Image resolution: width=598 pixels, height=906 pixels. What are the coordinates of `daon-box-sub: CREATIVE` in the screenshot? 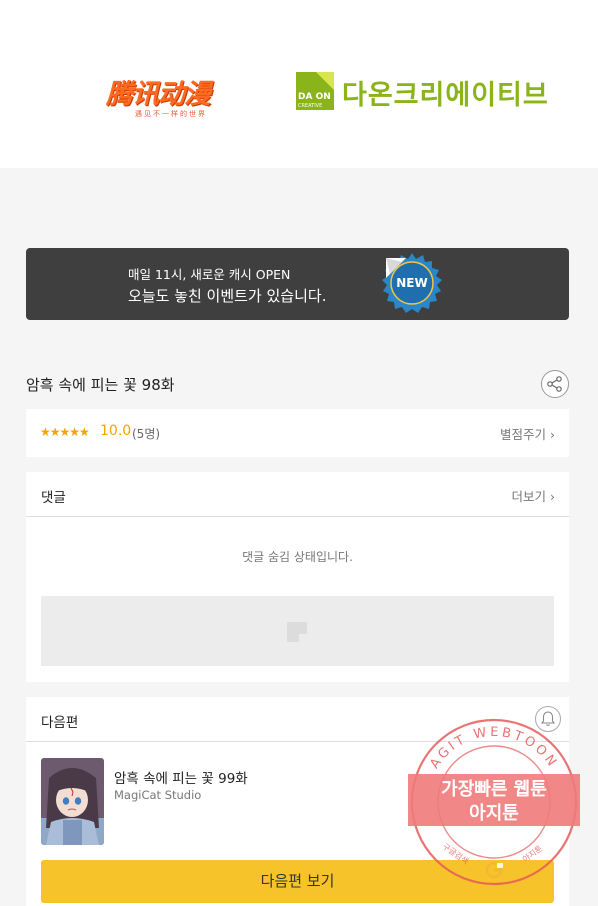 It's located at (310, 106).